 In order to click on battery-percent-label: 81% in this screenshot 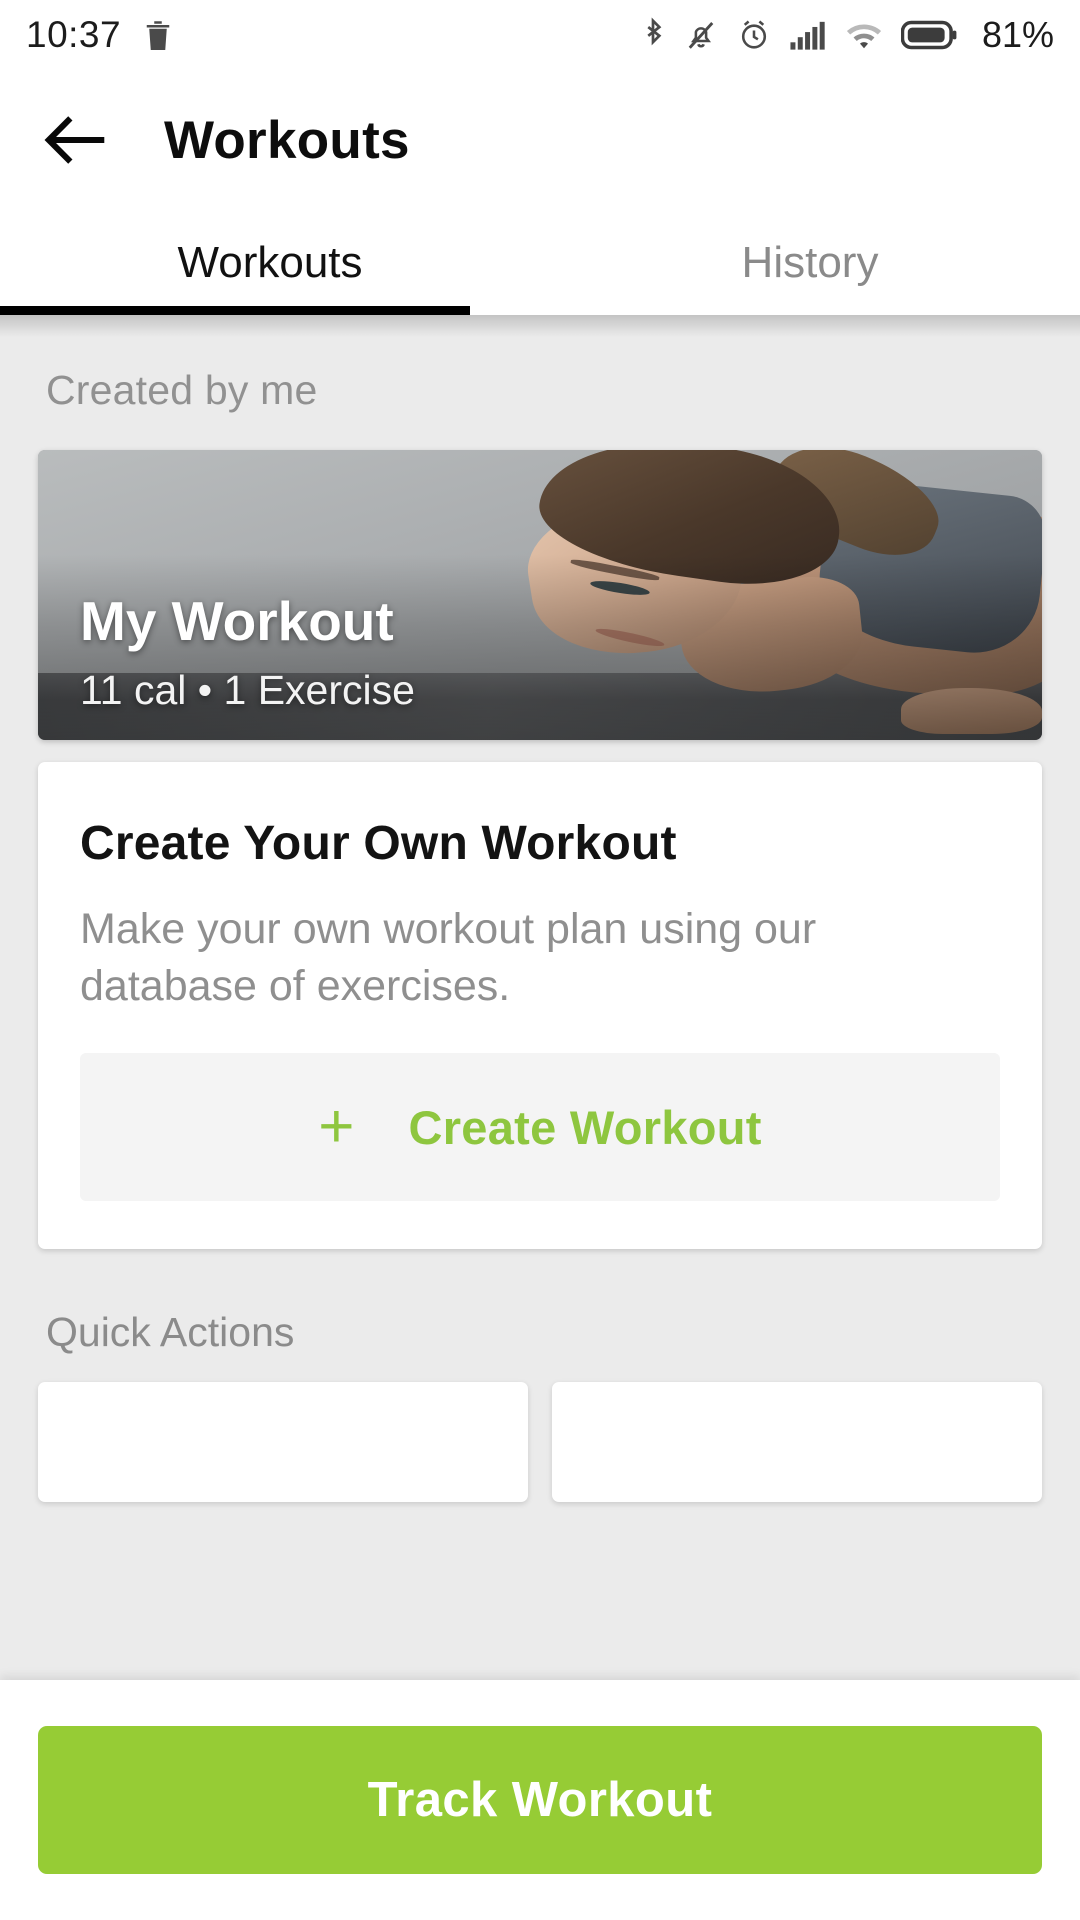, I will do `click(1017, 34)`.